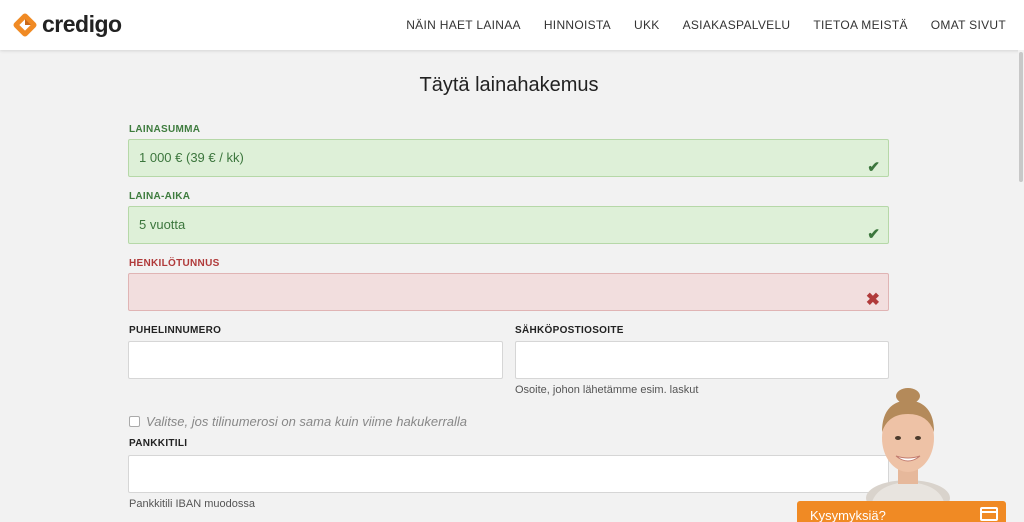 The height and width of the screenshot is (522, 1024). Describe the element at coordinates (25, 24) in the screenshot. I see `credigo-logo-icon` at that location.